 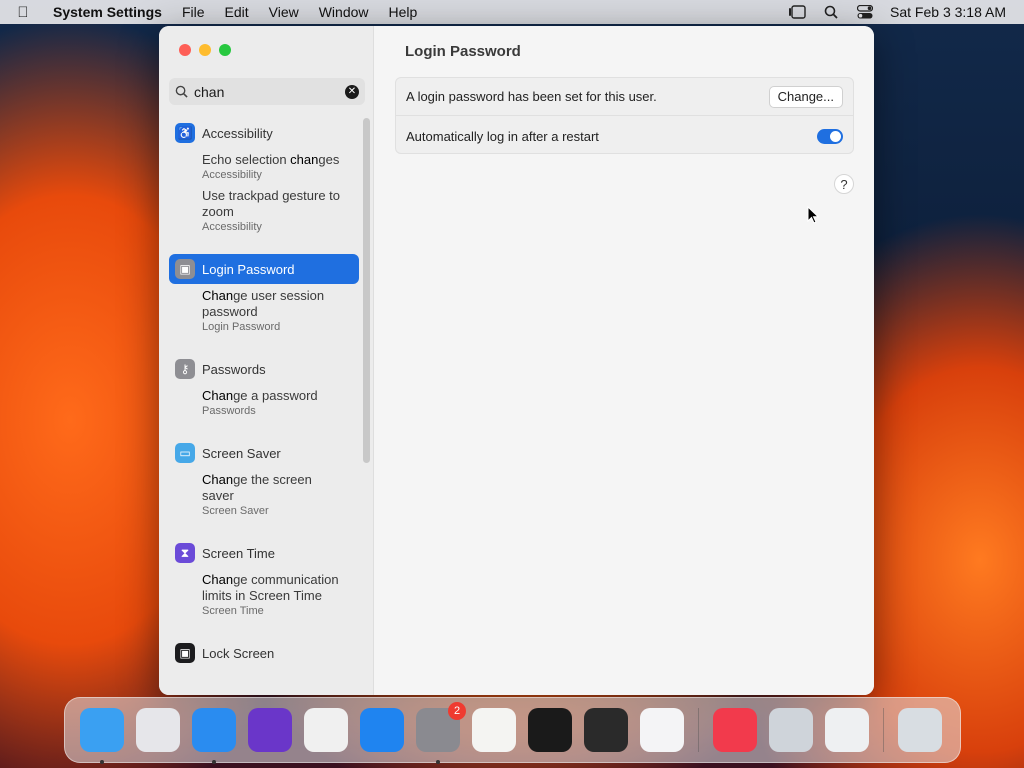 I want to click on menu-file: File, so click(x=193, y=12).